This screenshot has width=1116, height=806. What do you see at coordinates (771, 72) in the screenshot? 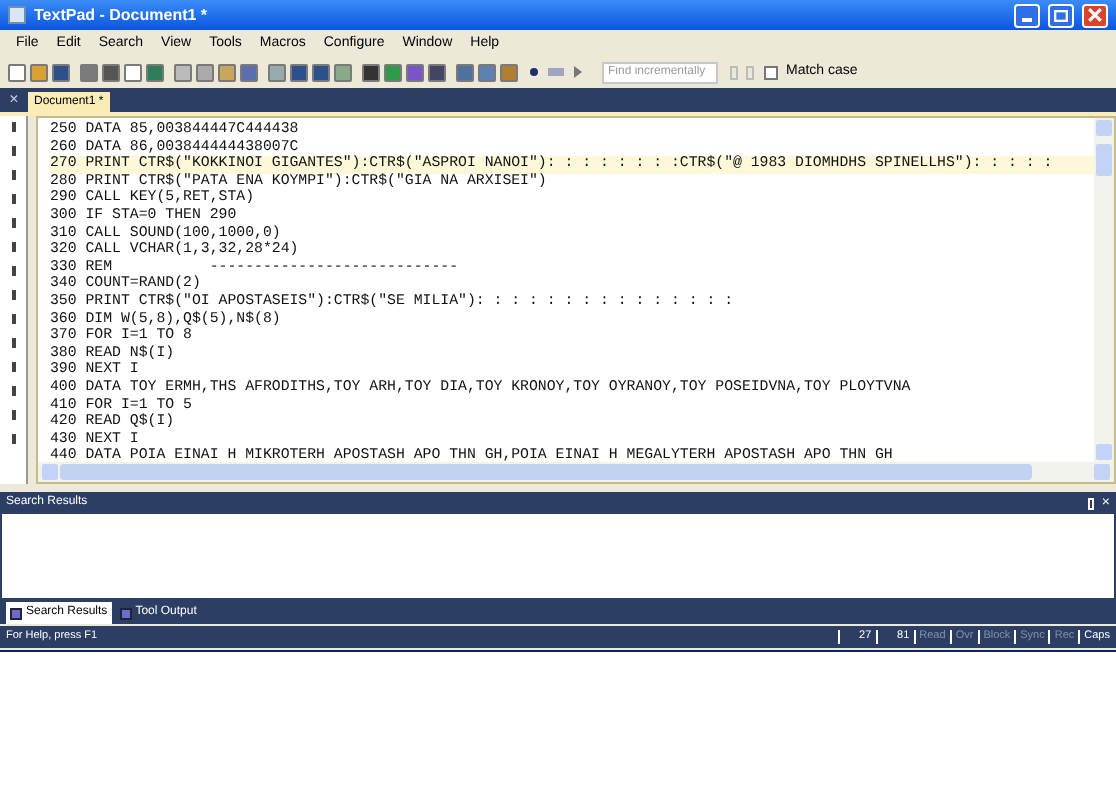
I see `match-case-checkbox` at bounding box center [771, 72].